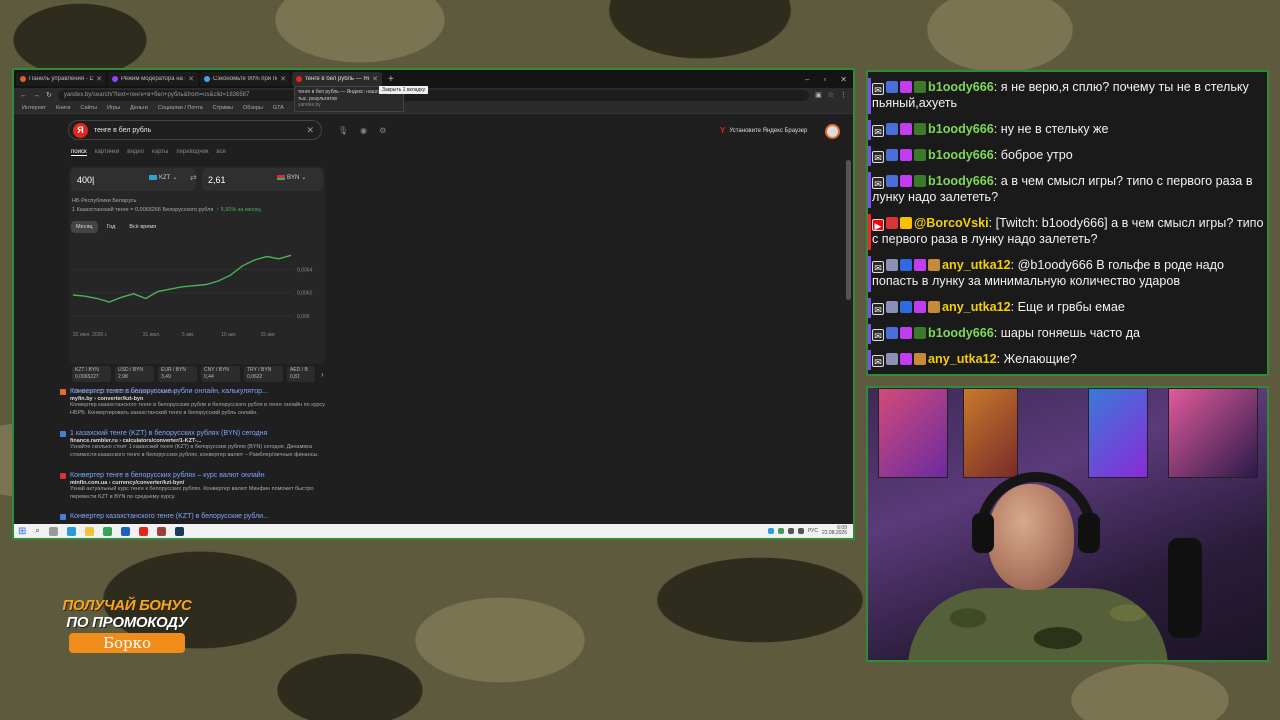 This screenshot has width=1280, height=720. Describe the element at coordinates (259, 370) in the screenshot. I see `ticker-pair: TRY / BYN` at that location.